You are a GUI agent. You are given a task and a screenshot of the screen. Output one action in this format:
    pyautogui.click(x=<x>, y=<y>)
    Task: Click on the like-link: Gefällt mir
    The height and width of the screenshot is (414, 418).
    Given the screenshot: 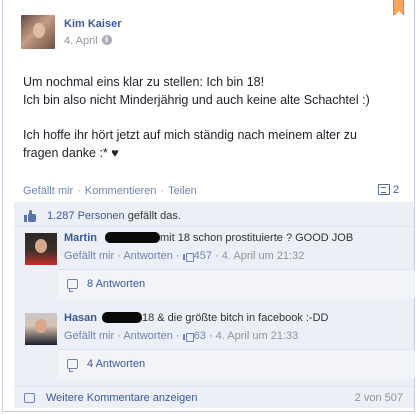 What is the action you would take?
    pyautogui.click(x=48, y=191)
    